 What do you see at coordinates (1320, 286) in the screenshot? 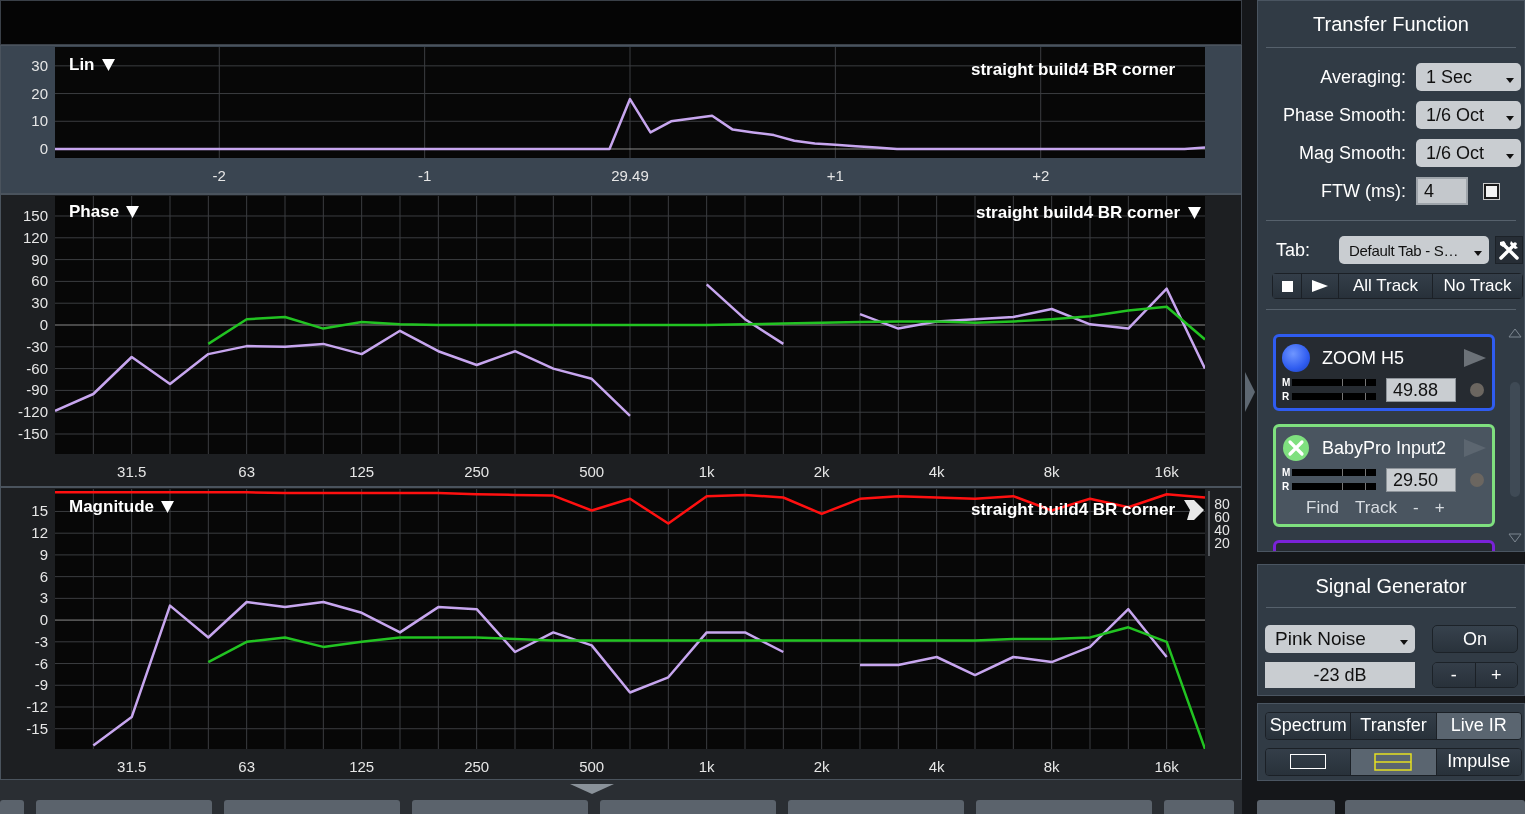
I see `play-button` at bounding box center [1320, 286].